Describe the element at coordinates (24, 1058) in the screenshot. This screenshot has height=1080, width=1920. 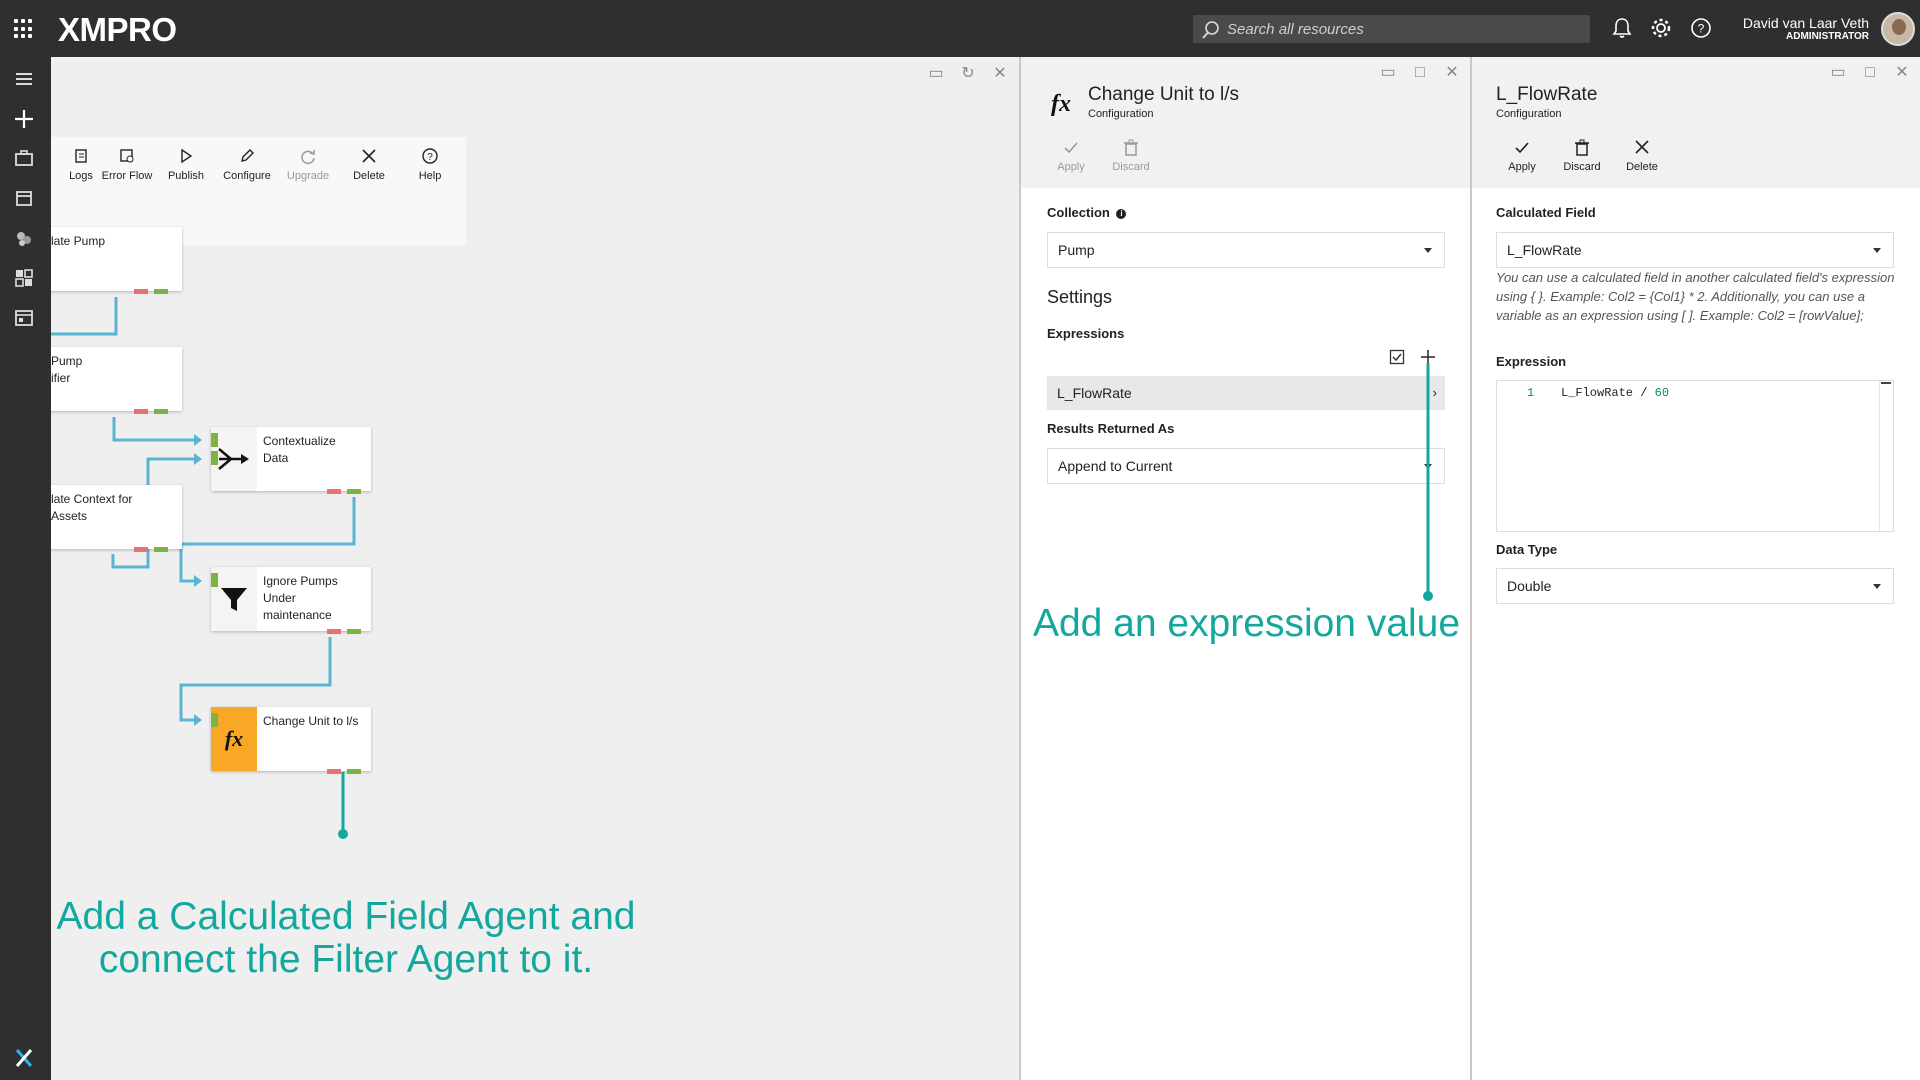
I see `xmpro-mark-icon` at that location.